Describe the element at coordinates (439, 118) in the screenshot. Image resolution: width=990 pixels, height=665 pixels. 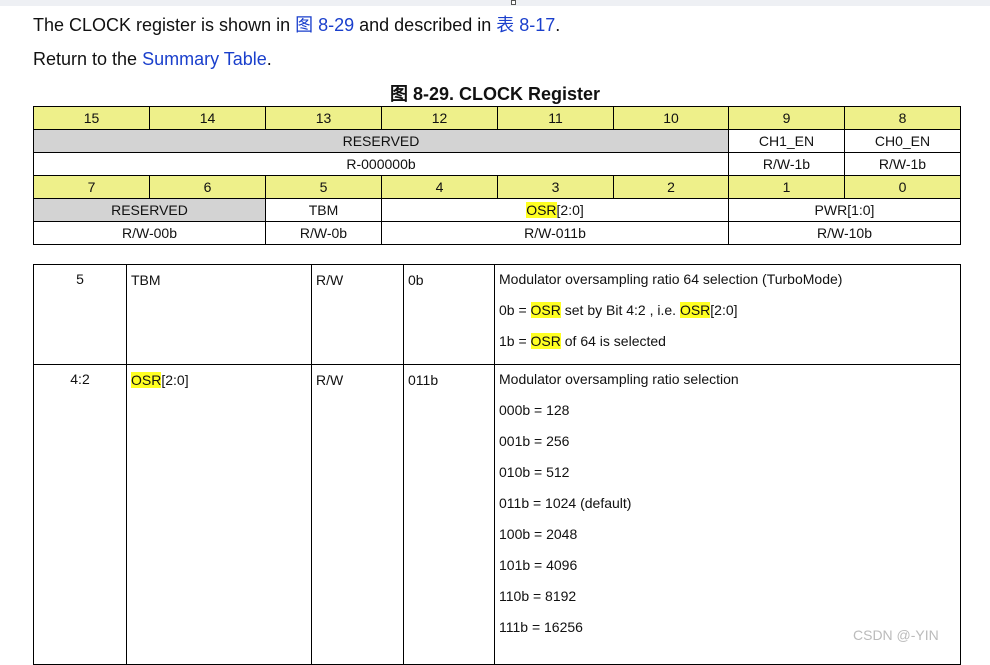
I see `bit-number: 12` at that location.